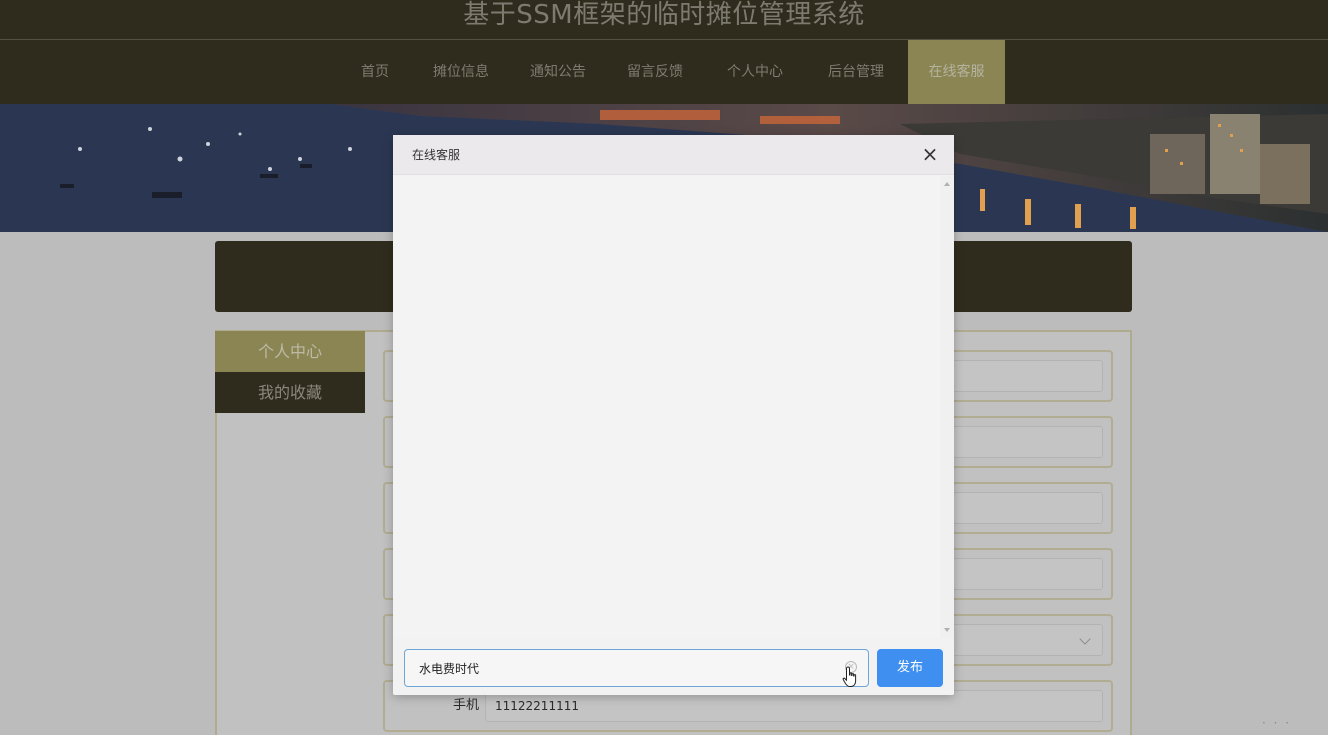 The width and height of the screenshot is (1328, 735). I want to click on sidebar-item-personal-center: 个人中心, so click(290, 351).